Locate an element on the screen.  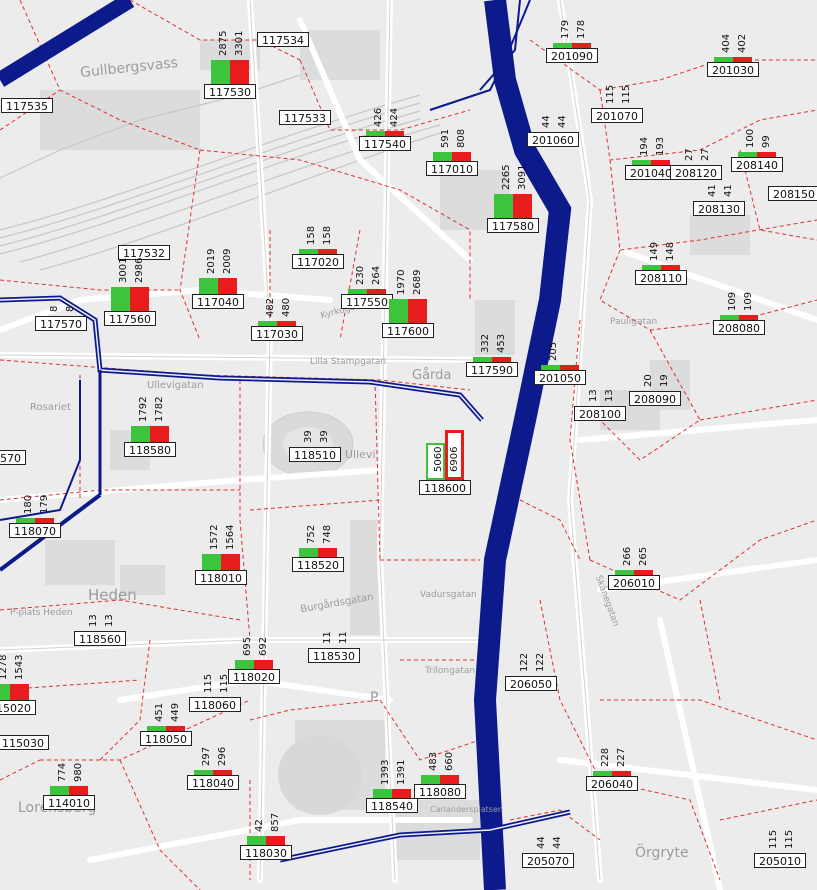
zone-label: 208110 is located at coordinates (661, 277).